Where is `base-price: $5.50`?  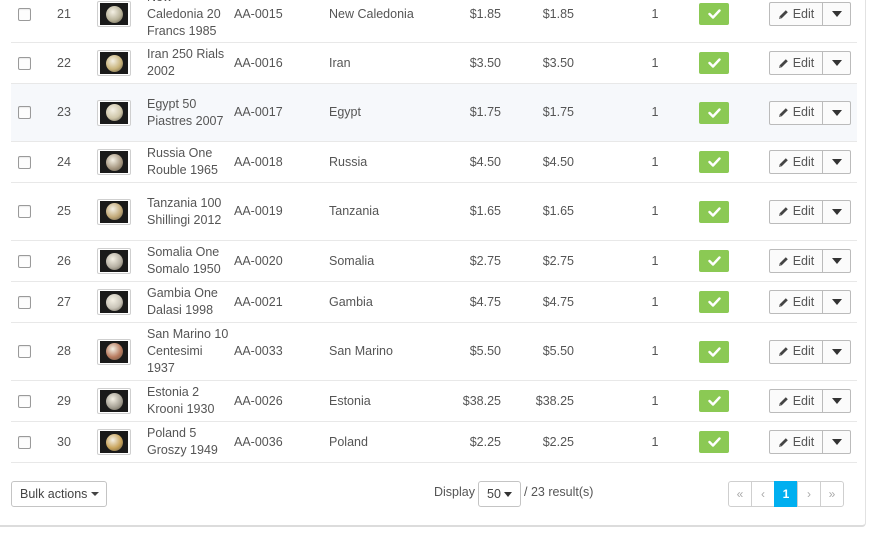
base-price: $5.50 is located at coordinates (485, 351).